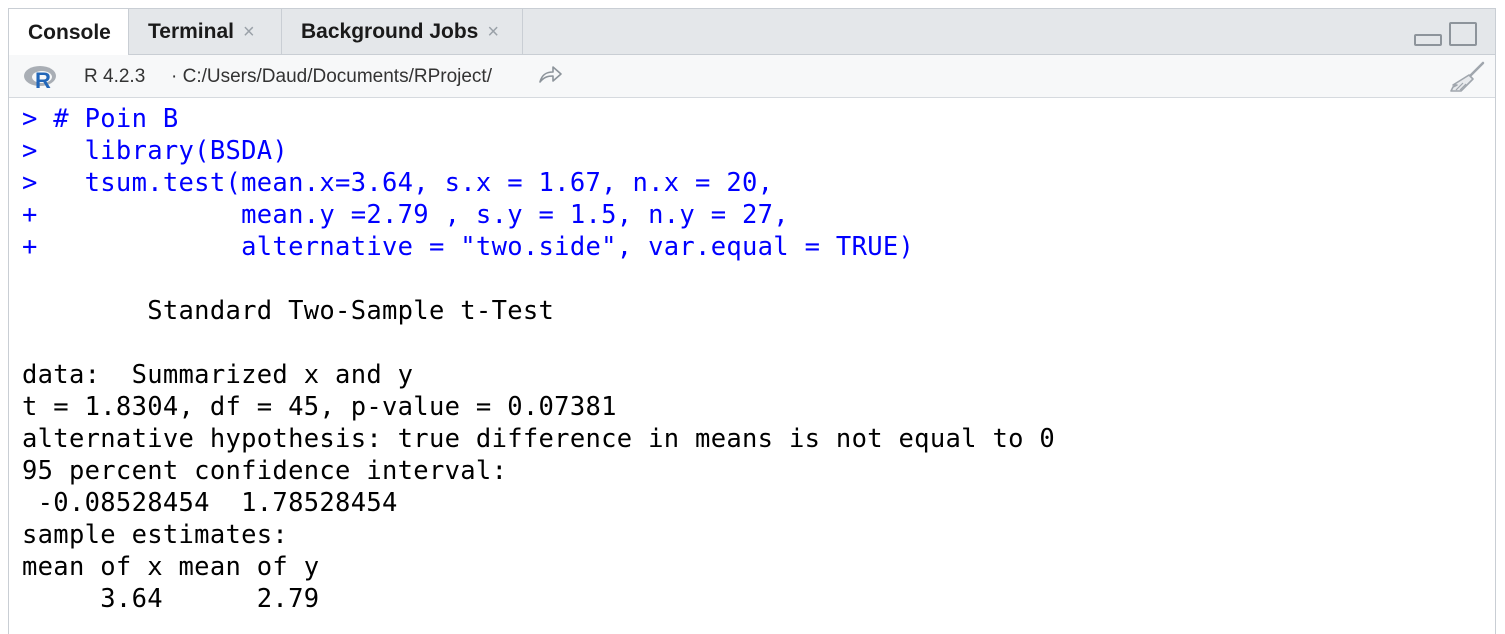  I want to click on console-input-line: + mean.y =2.79 , s.y = 1.5, n.y = 27,, so click(405, 215).